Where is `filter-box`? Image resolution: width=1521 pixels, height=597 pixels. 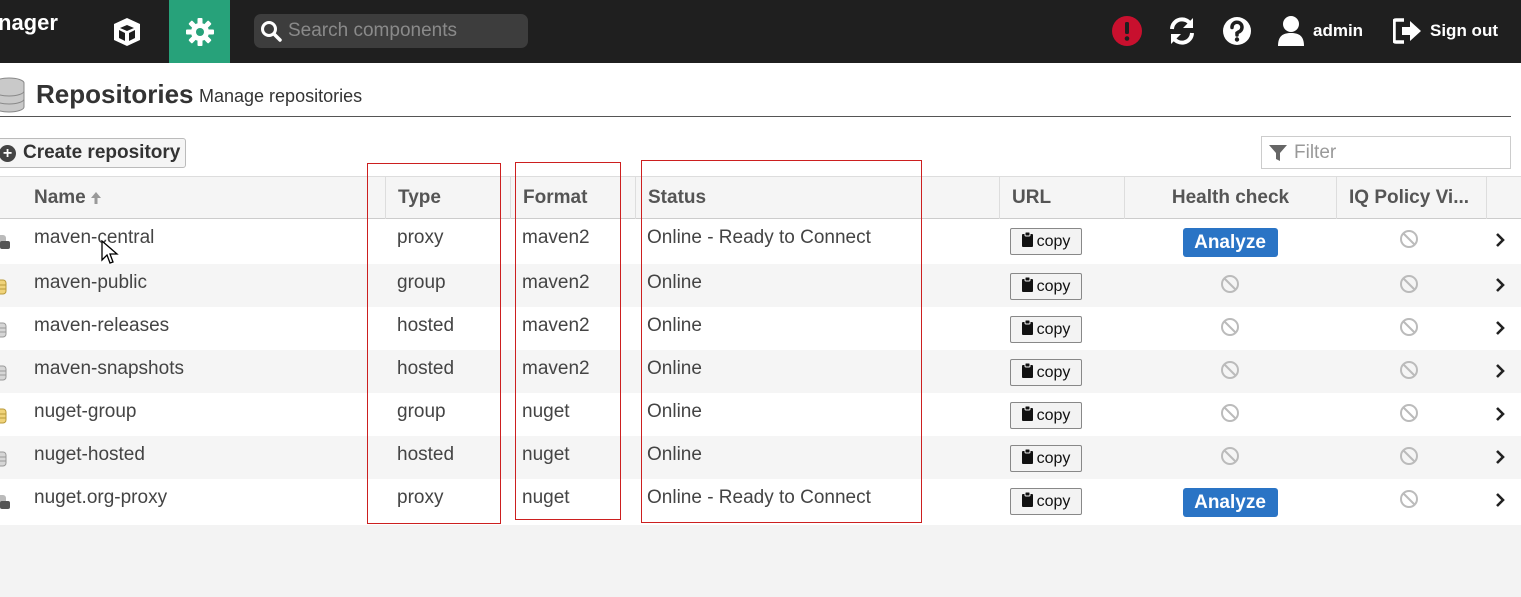
filter-box is located at coordinates (1386, 152).